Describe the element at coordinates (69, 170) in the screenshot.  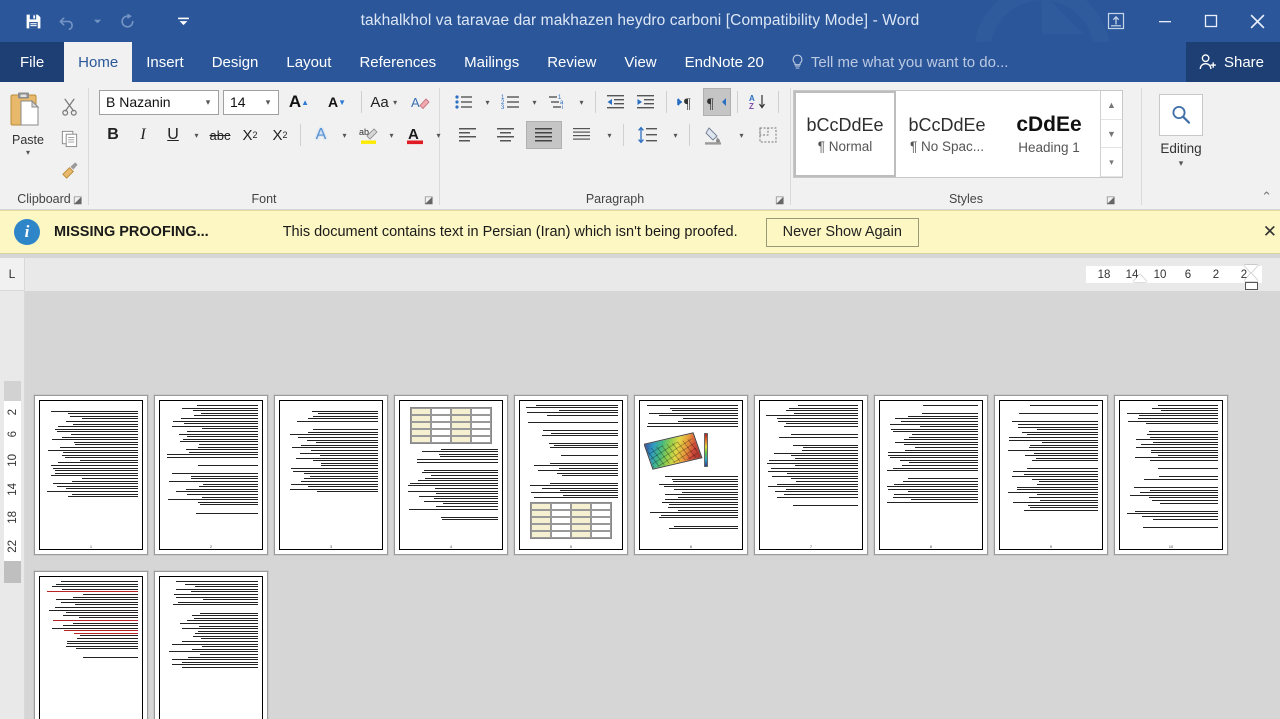
I see `format-painter-button` at that location.